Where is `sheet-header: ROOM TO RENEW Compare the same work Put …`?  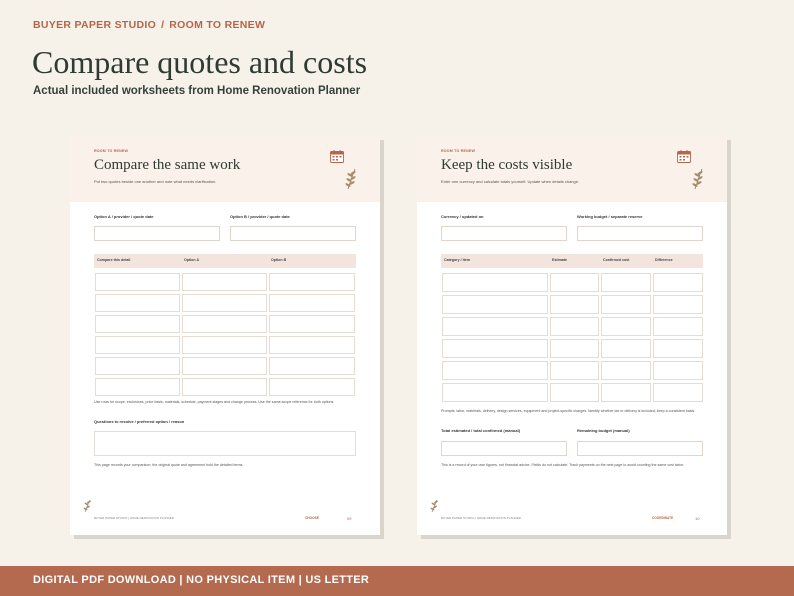 sheet-header: ROOM TO RENEW Compare the same work Put … is located at coordinates (225, 169).